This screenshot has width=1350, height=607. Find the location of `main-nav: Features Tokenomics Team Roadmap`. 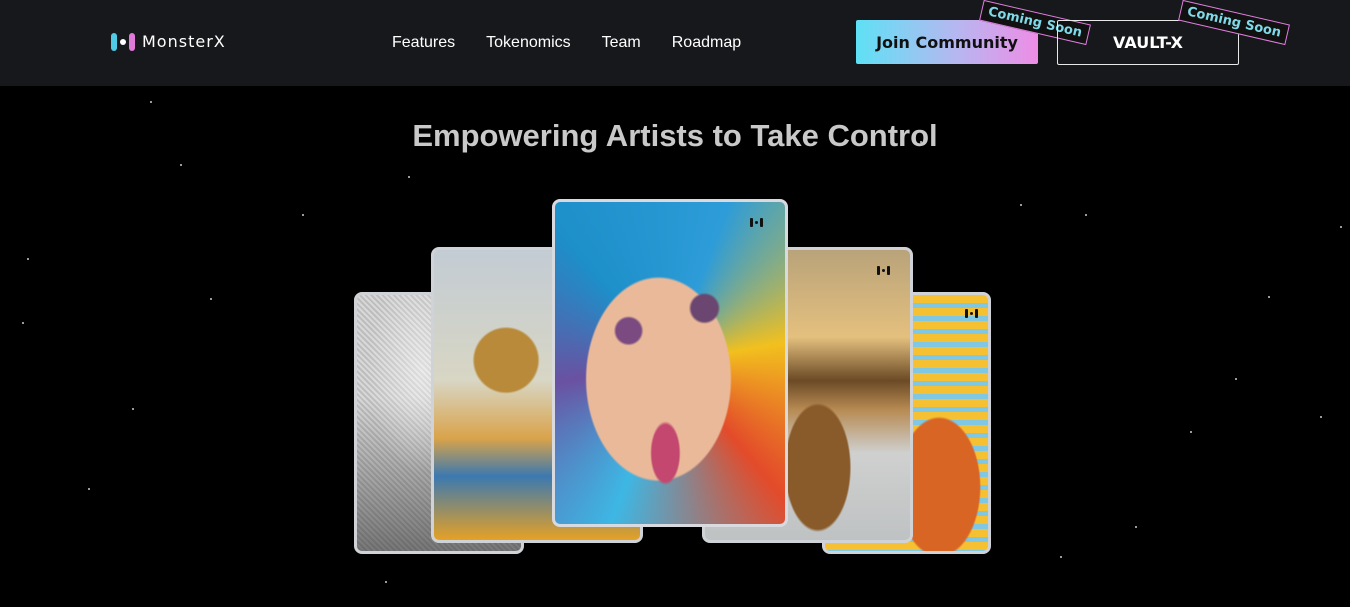

main-nav: Features Tokenomics Team Roadmap is located at coordinates (566, 43).